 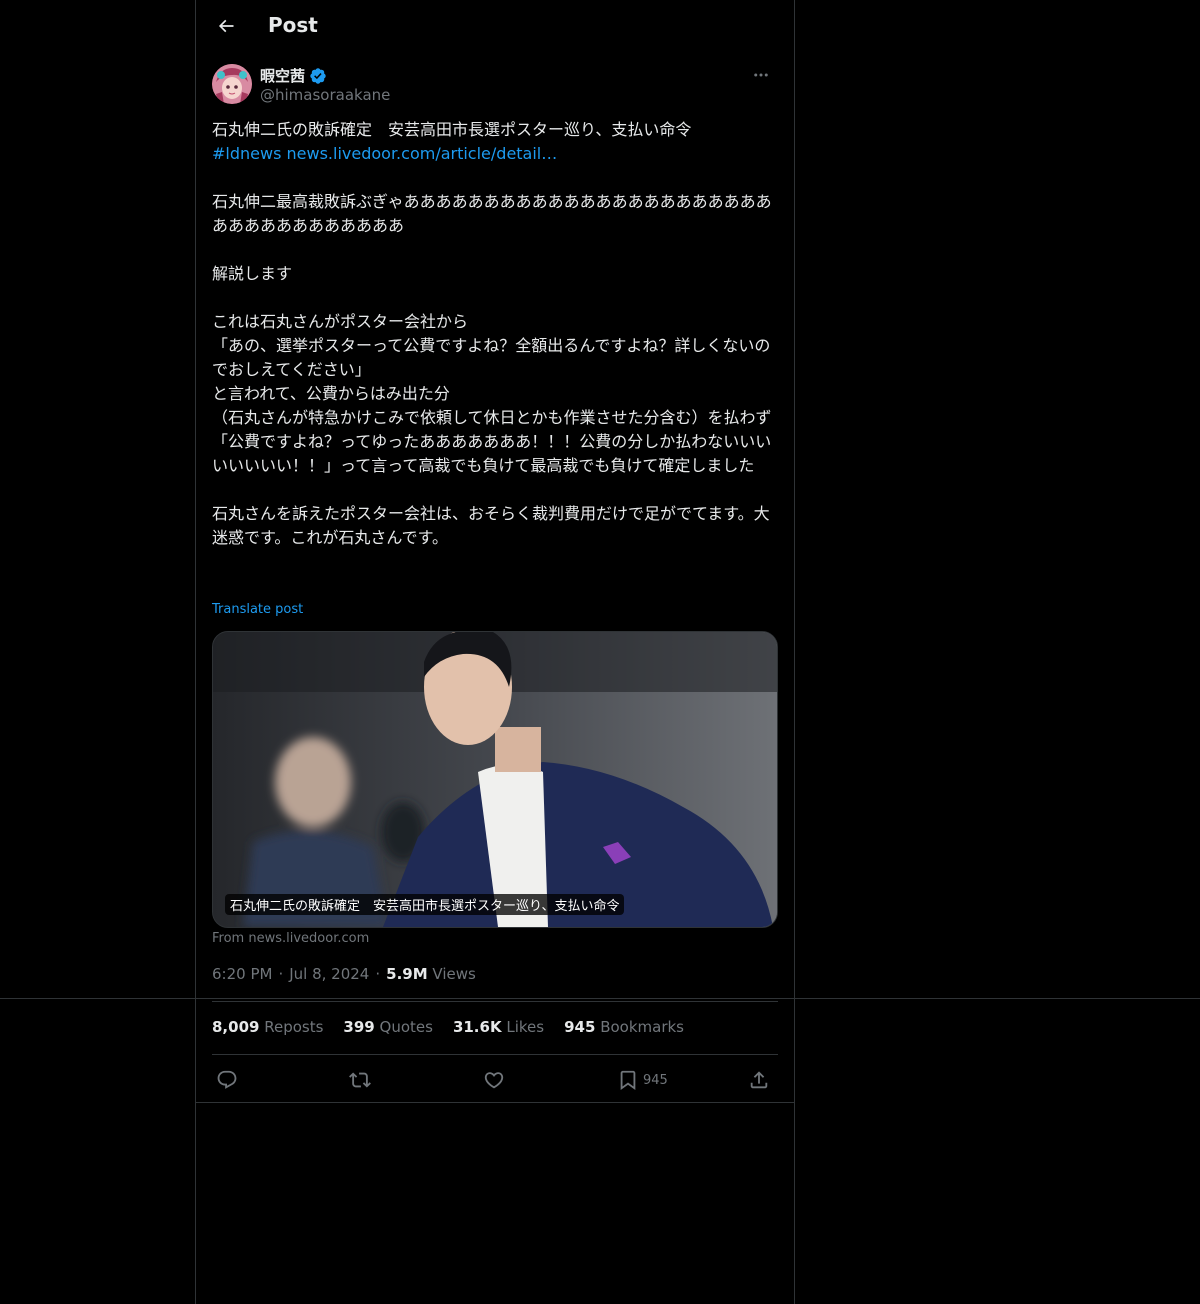 What do you see at coordinates (293, 25) in the screenshot?
I see `page-title: Post` at bounding box center [293, 25].